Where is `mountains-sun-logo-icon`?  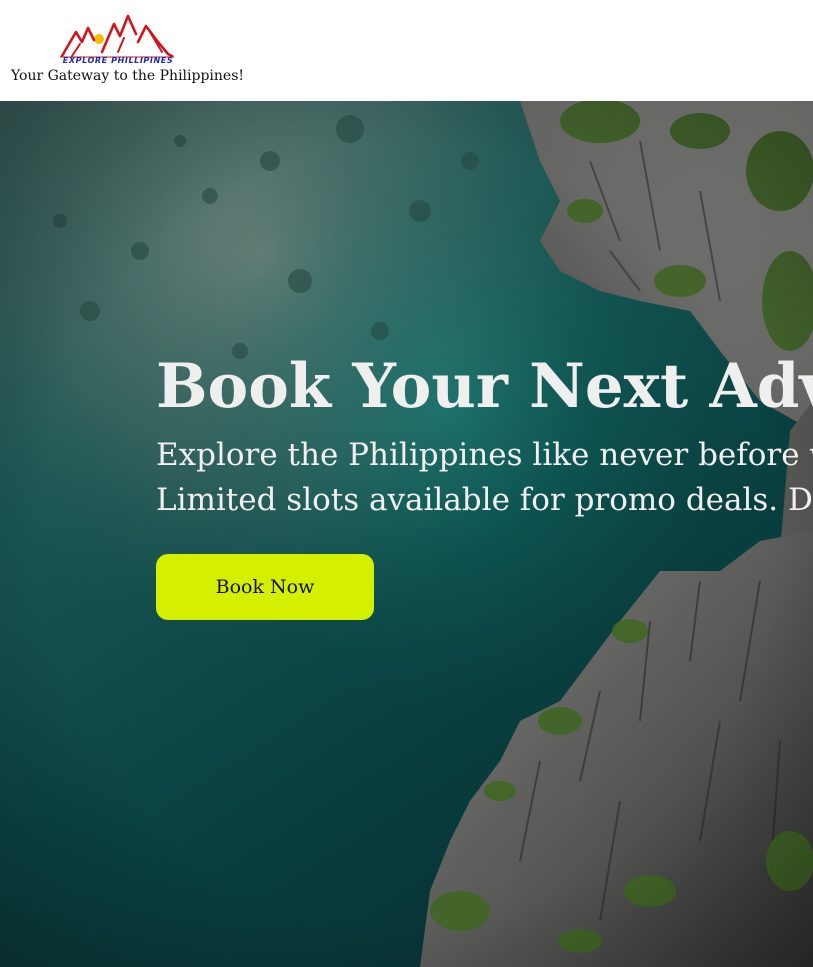 mountains-sun-logo-icon is located at coordinates (117, 36).